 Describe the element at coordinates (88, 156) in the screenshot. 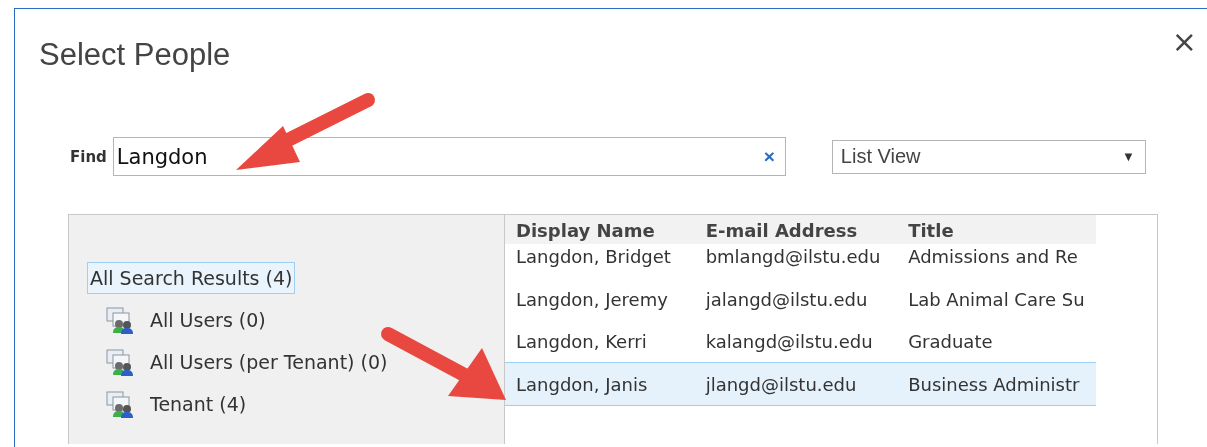

I see `find-label: Find` at that location.